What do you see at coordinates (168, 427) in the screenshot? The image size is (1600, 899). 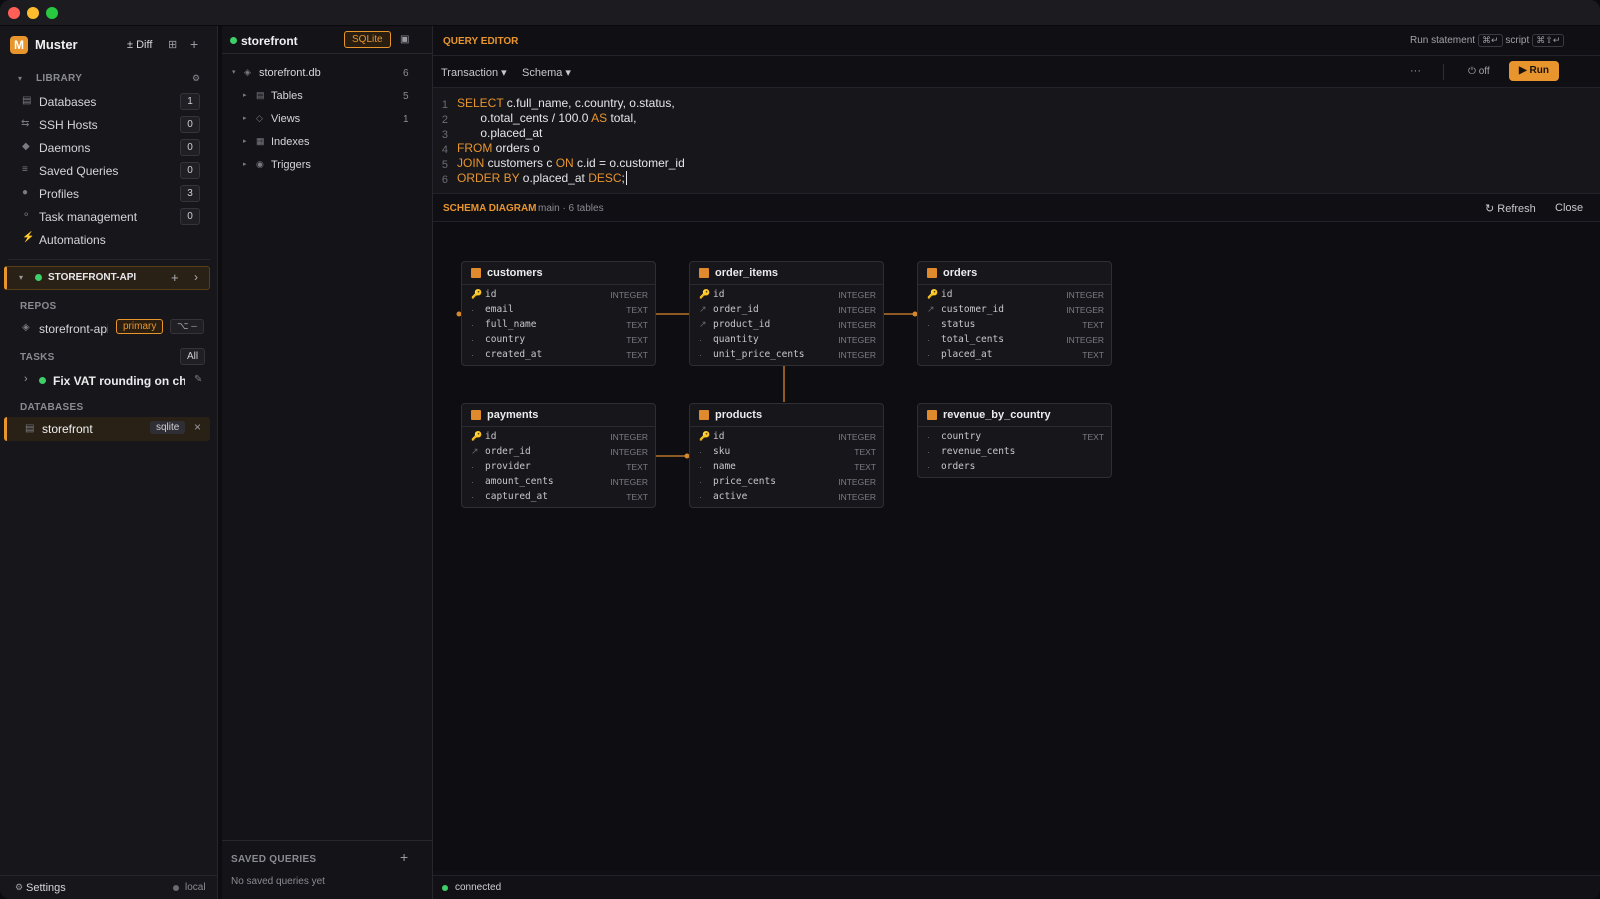 I see `db-type-badge: sqlite` at bounding box center [168, 427].